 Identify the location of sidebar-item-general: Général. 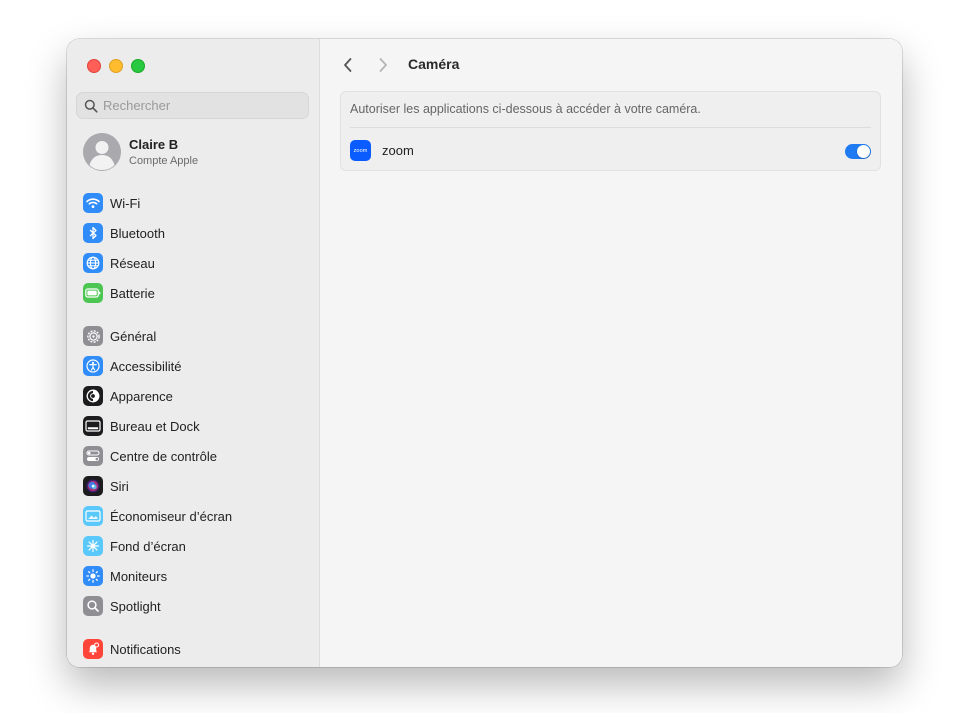
(119, 336).